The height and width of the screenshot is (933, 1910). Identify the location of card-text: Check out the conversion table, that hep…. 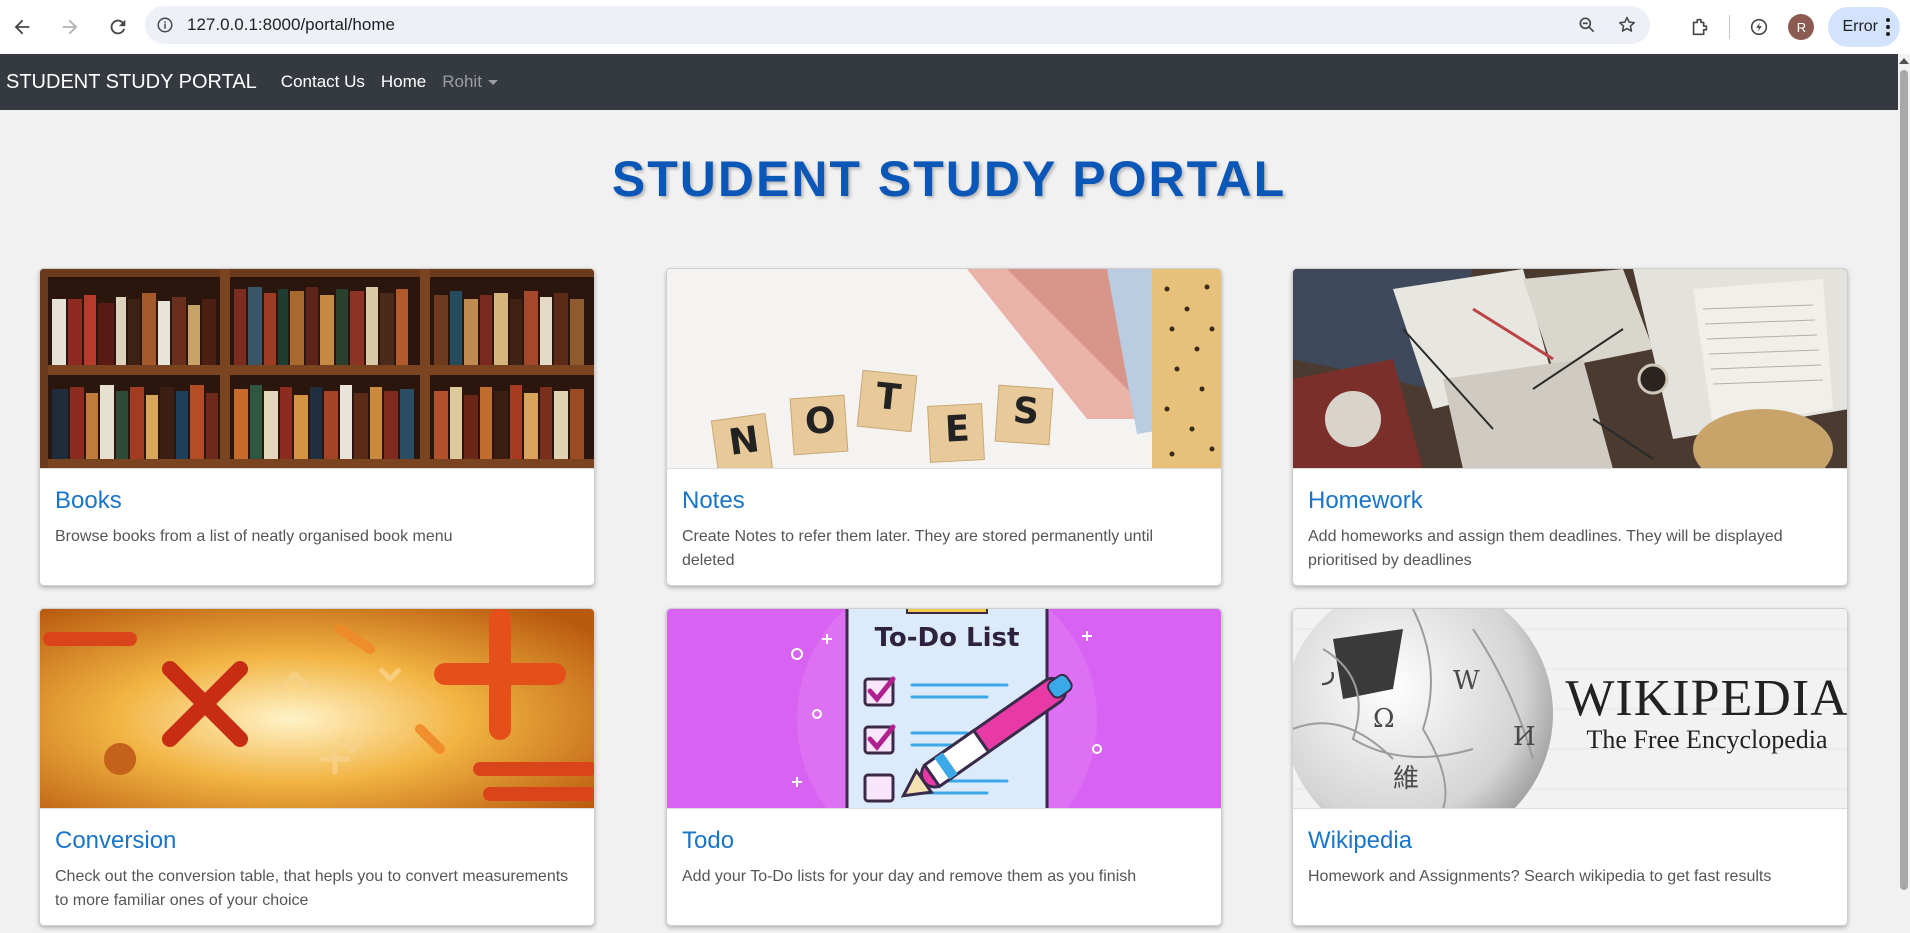
(312, 888).